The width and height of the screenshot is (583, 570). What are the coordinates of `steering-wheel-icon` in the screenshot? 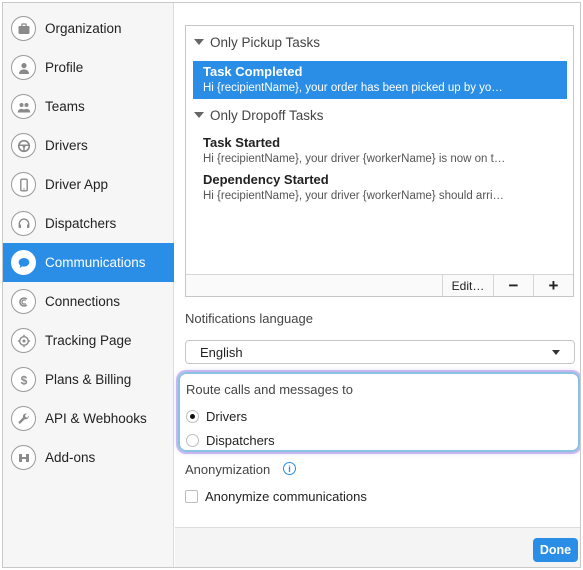 It's located at (23, 145).